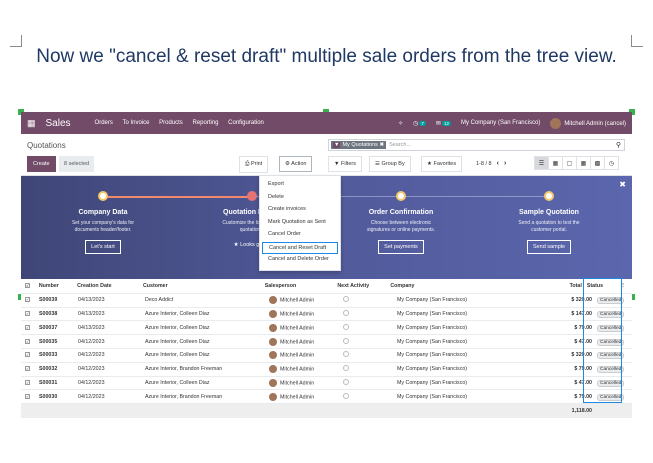 The width and height of the screenshot is (653, 463). I want to click on create-button: Create, so click(41, 164).